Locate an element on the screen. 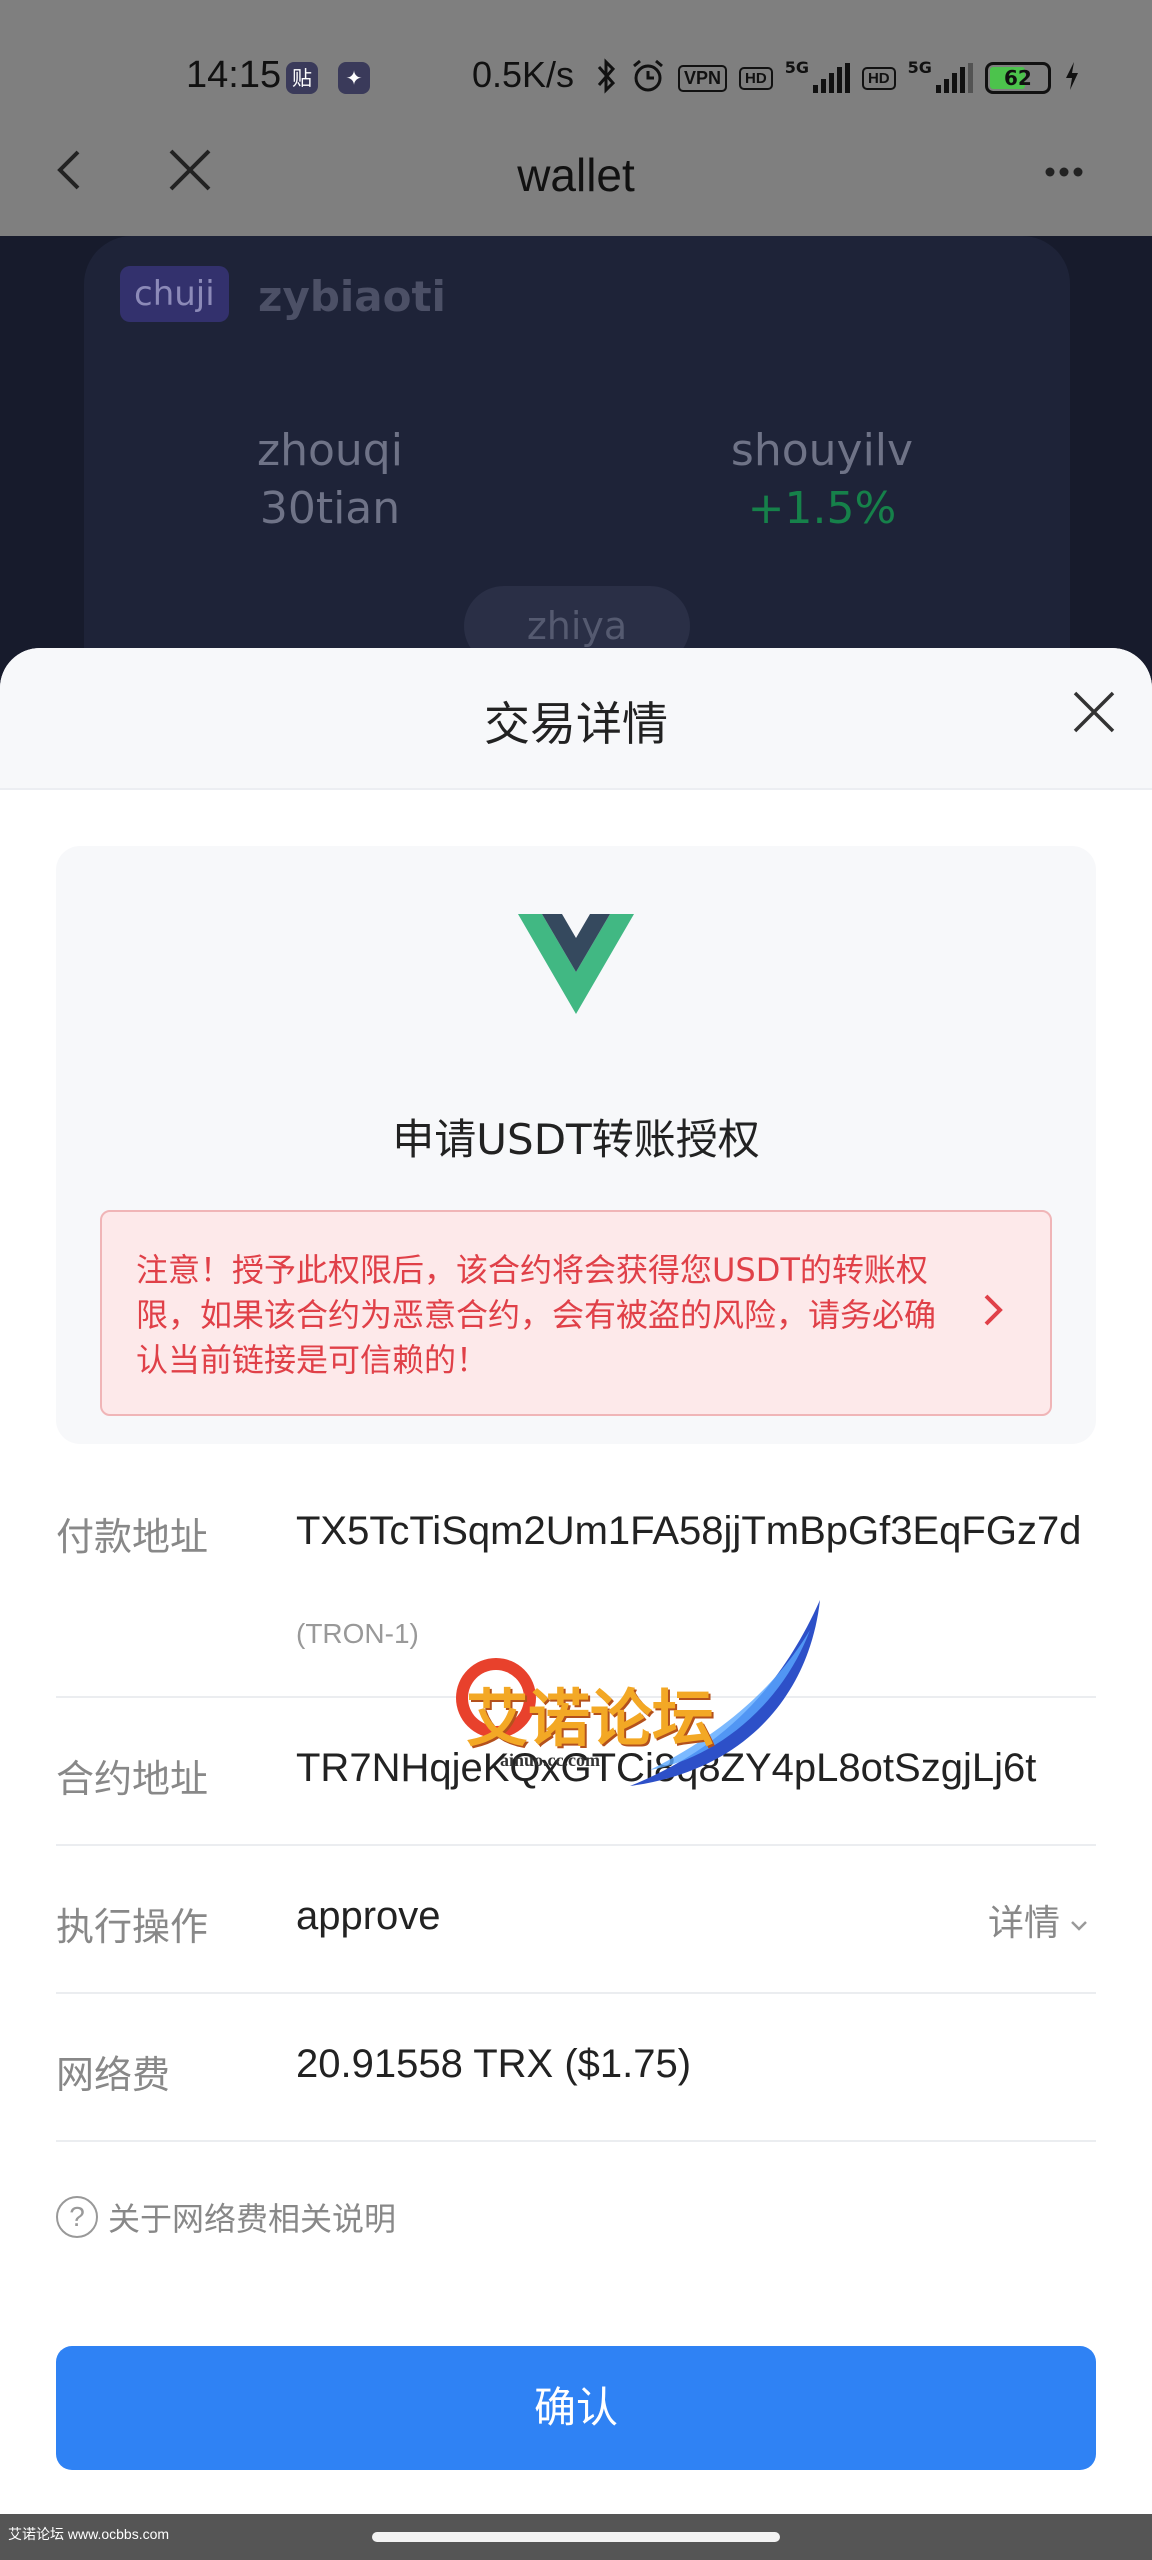 This screenshot has height=2560, width=1152. chevron-right-icon is located at coordinates (994, 1312).